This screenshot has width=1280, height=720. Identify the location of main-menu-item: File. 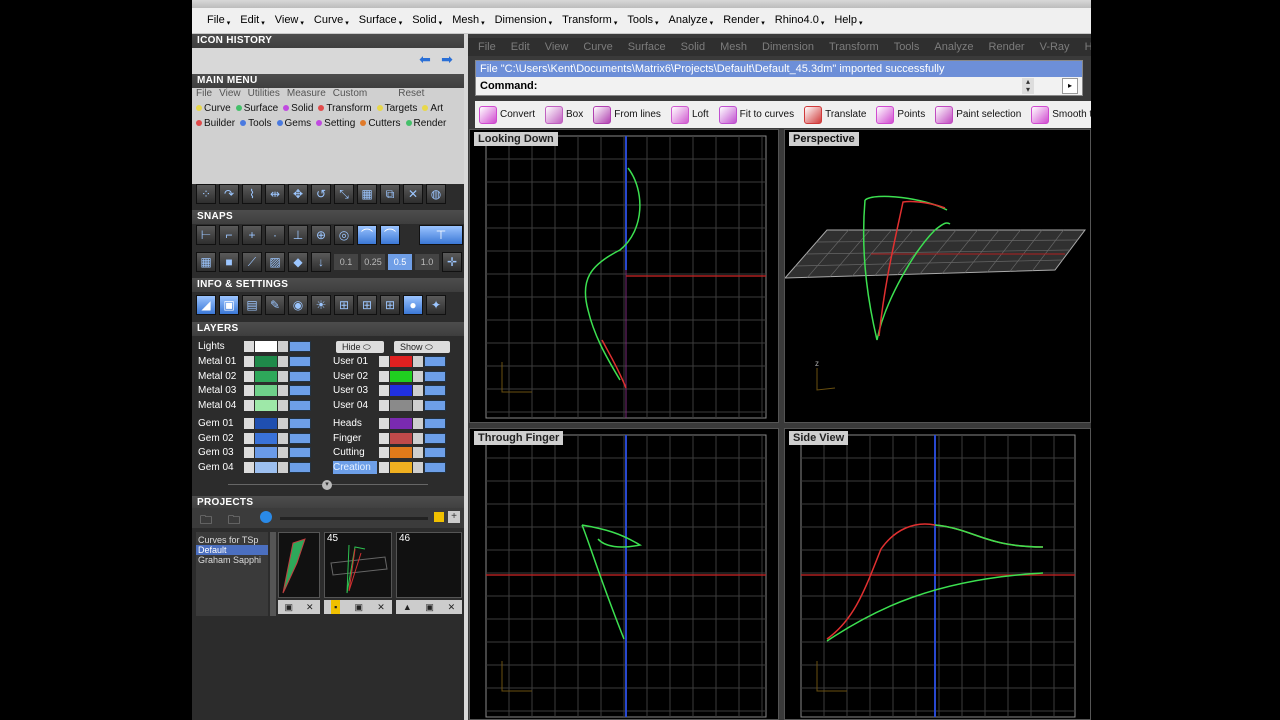
(204, 93).